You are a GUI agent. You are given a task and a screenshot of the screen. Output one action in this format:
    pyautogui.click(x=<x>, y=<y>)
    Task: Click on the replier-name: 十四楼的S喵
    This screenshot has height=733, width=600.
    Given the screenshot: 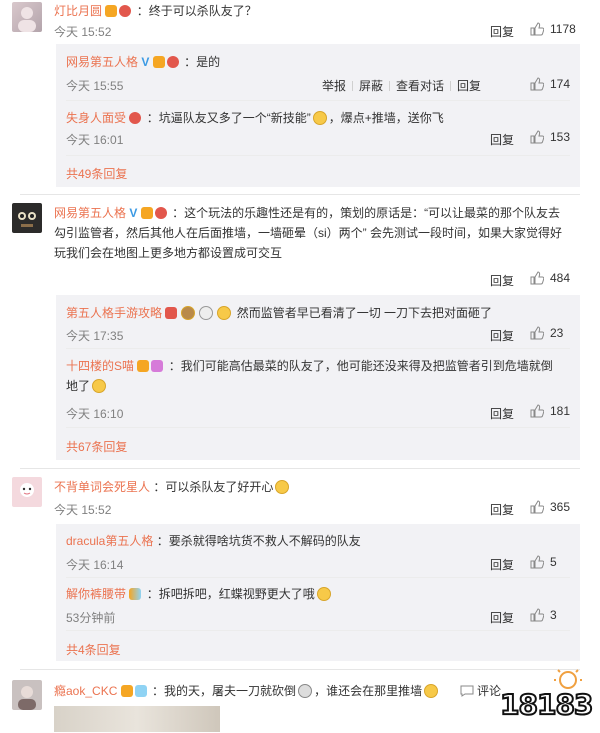 What is the action you would take?
    pyautogui.click(x=100, y=366)
    